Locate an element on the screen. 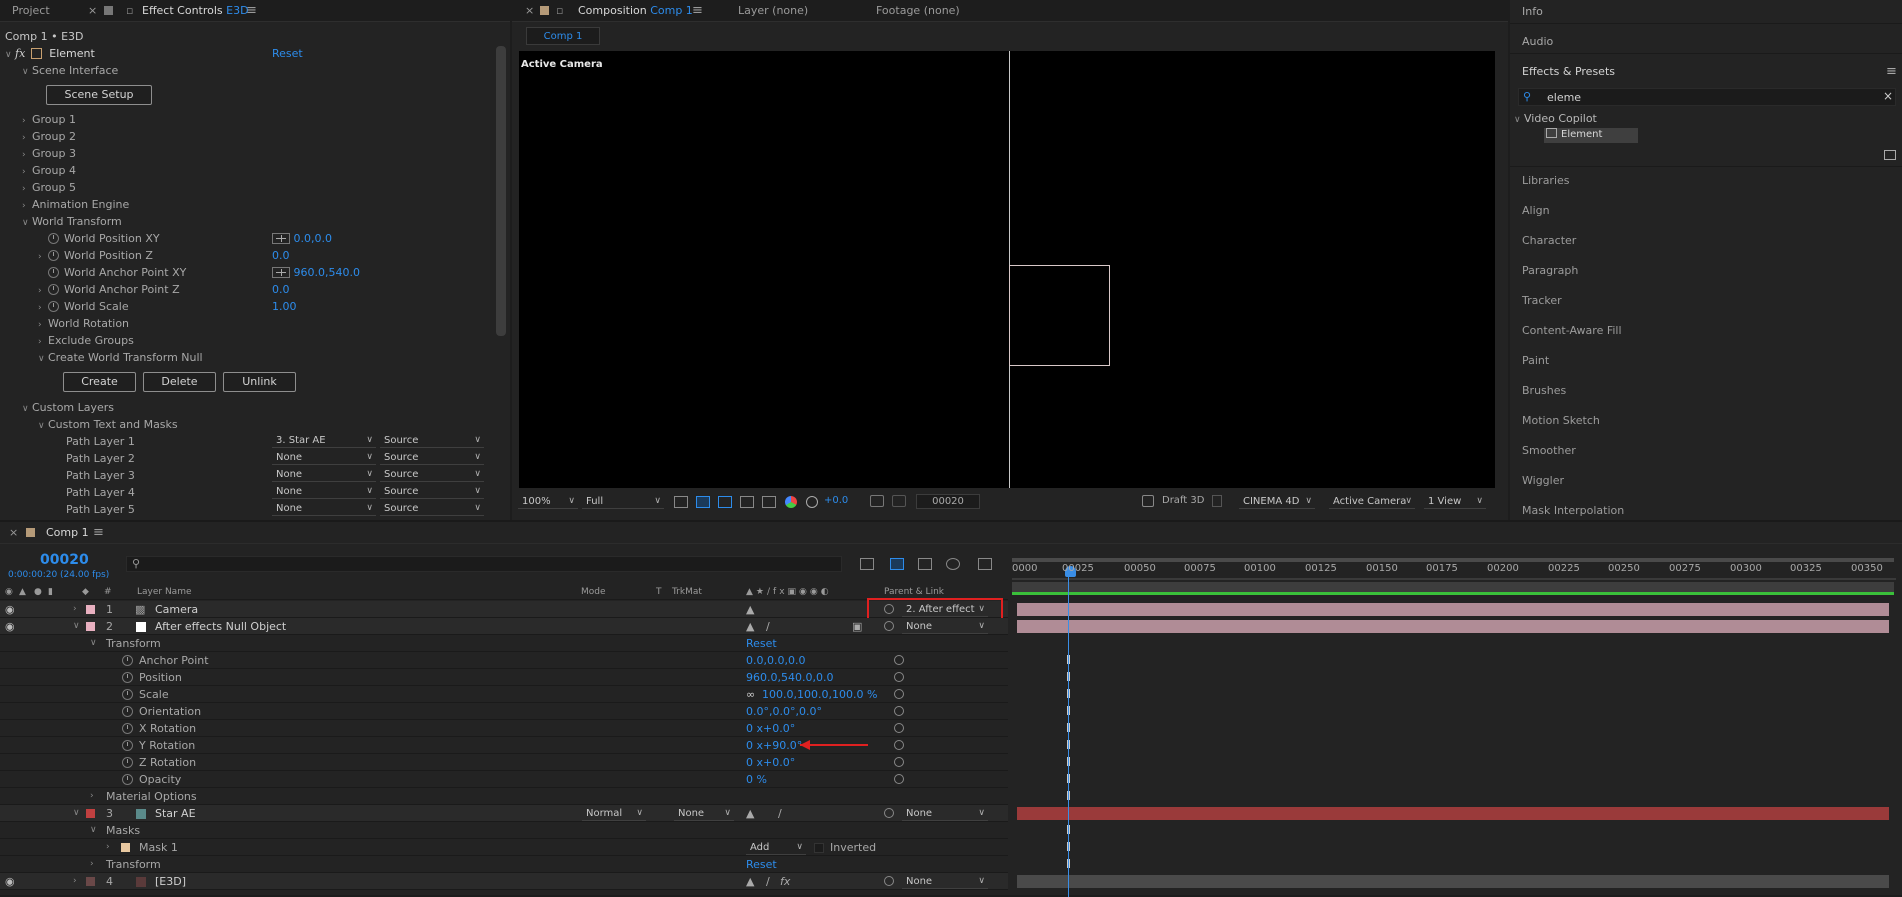 The image size is (1902, 897). content-aware-fill-tab: Content-Aware Fill is located at coordinates (1572, 330).